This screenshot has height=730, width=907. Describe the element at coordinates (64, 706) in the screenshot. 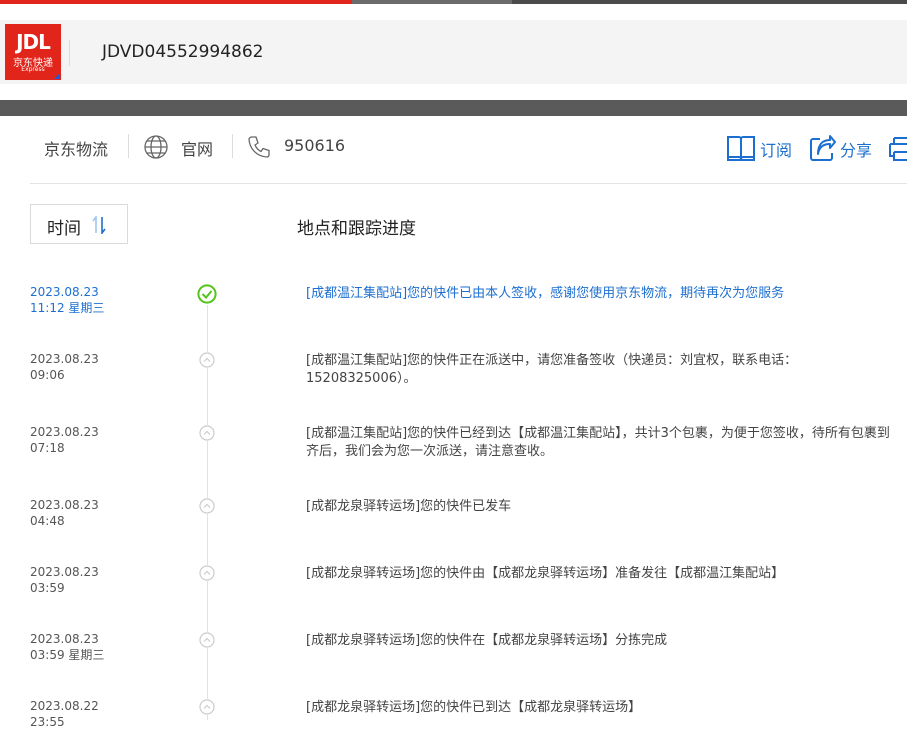

I see `event-date: 2023.08.22` at that location.